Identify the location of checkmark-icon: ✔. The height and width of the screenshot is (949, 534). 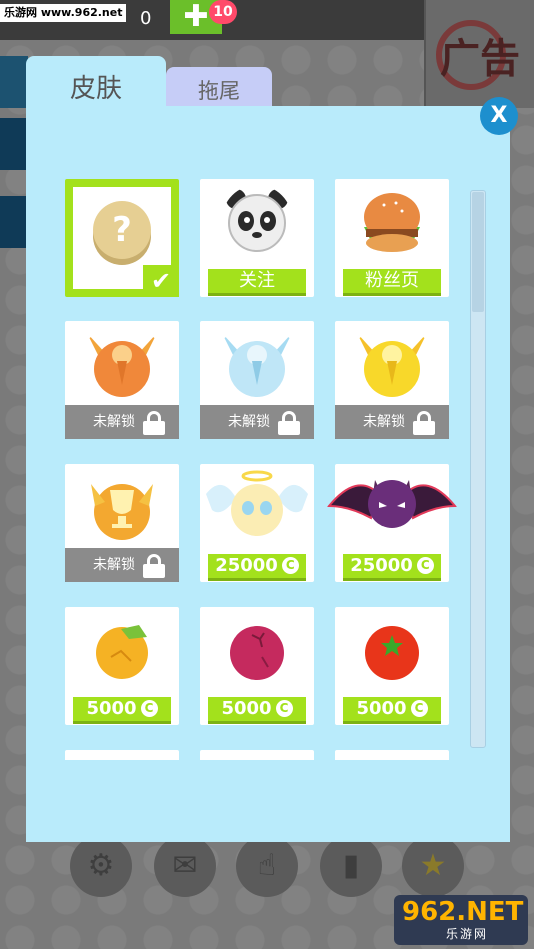
(161, 281).